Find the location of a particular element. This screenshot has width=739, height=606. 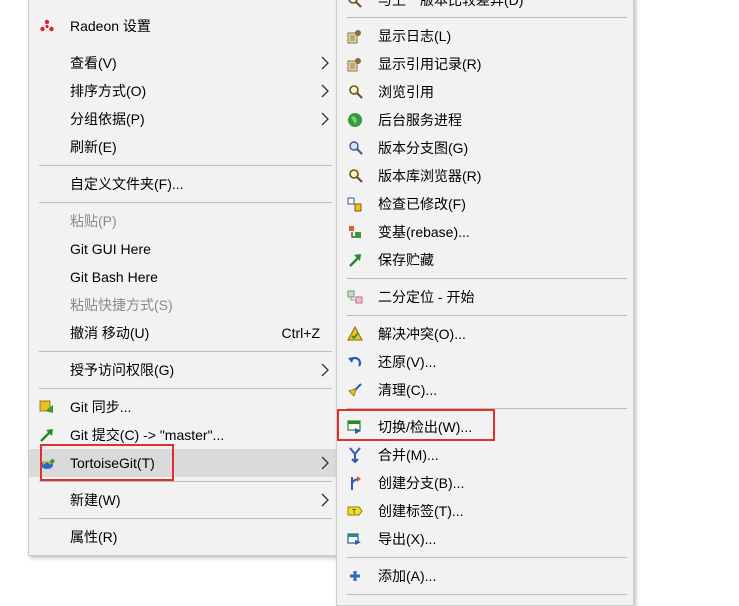

submenu-item-daemon: 后台服务进程 is located at coordinates (485, 120).